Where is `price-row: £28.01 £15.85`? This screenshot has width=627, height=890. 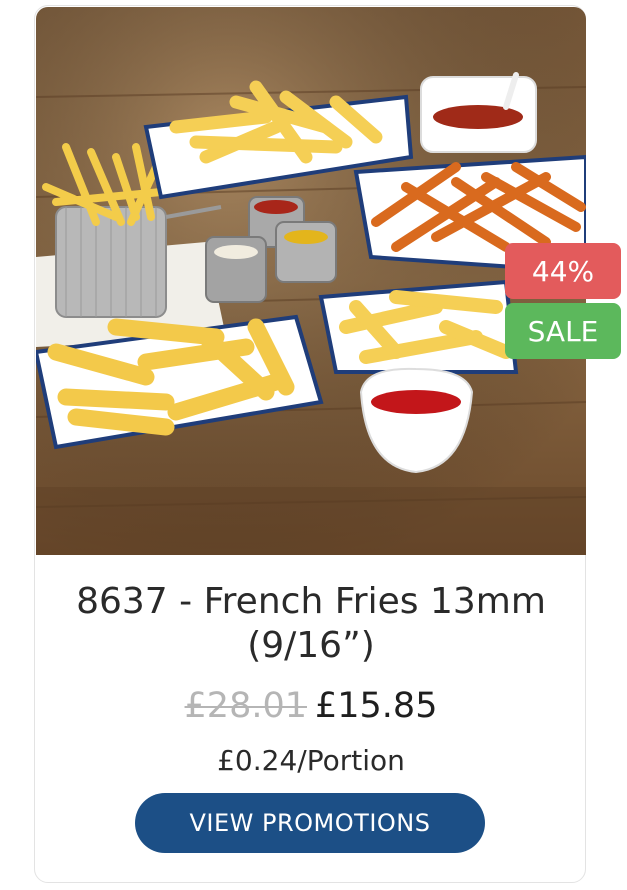 price-row: £28.01 £15.85 is located at coordinates (311, 706).